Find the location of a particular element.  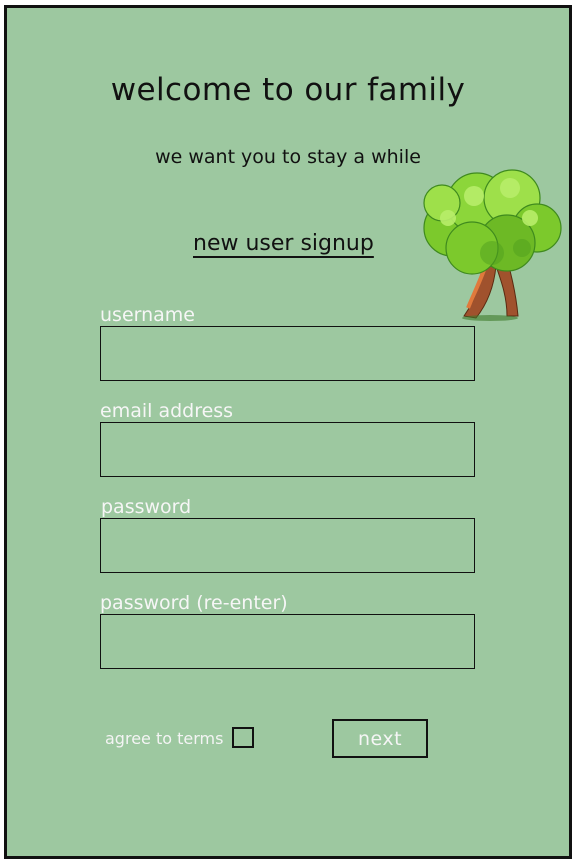

password-label: password is located at coordinates (146, 507).